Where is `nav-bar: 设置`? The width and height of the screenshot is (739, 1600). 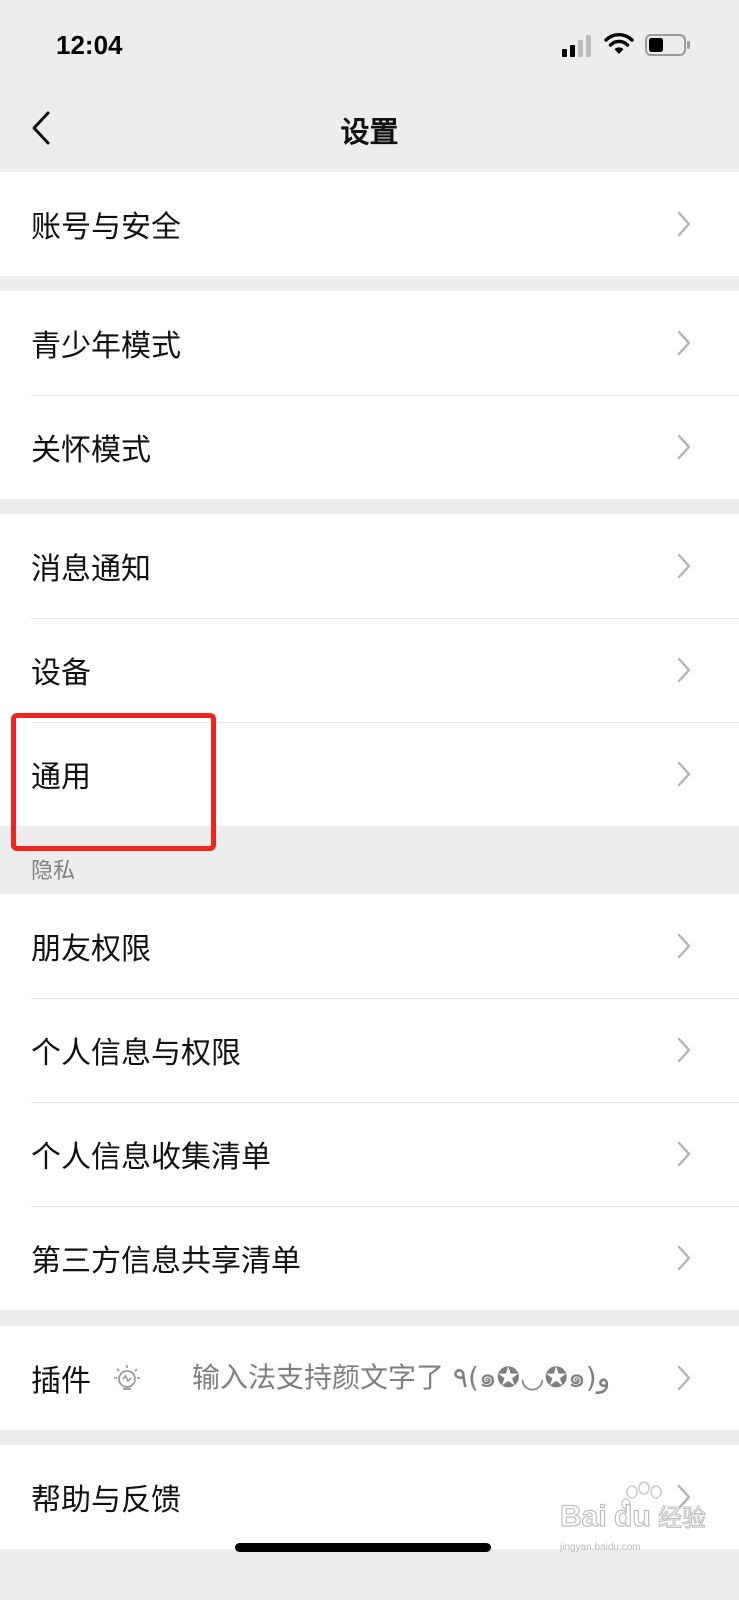 nav-bar: 设置 is located at coordinates (369, 132).